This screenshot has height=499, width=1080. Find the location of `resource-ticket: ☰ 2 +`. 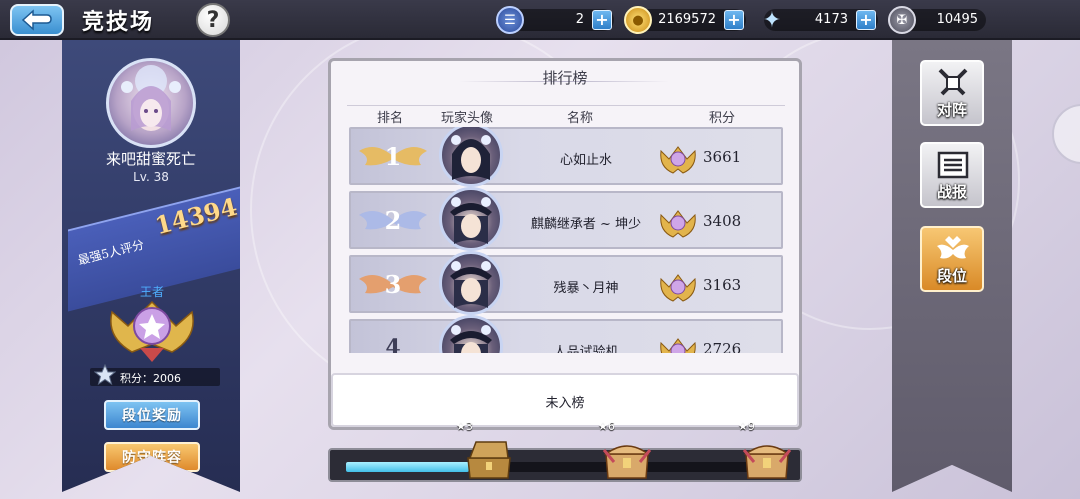

resource-ticket: ☰ 2 + is located at coordinates (555, 20).